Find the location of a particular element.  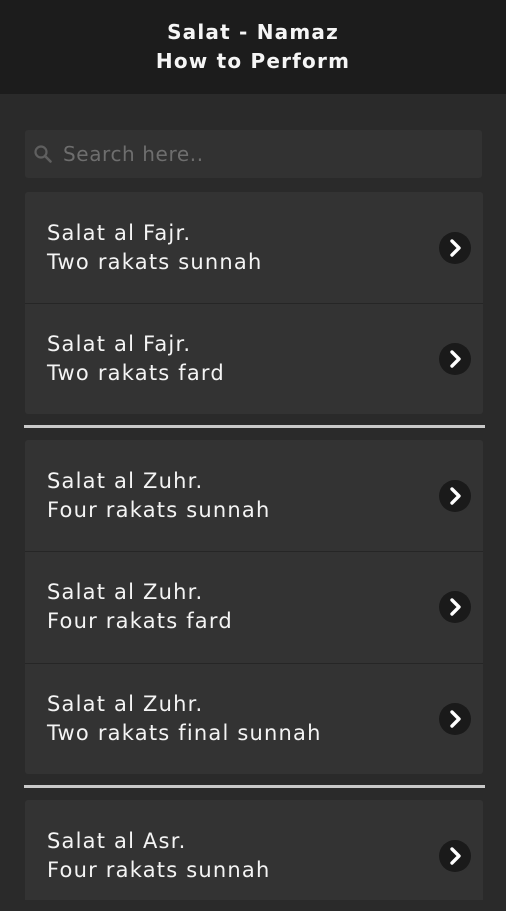

list-item-text: Salat al Fajr. Two rakats fard is located at coordinates (136, 358).